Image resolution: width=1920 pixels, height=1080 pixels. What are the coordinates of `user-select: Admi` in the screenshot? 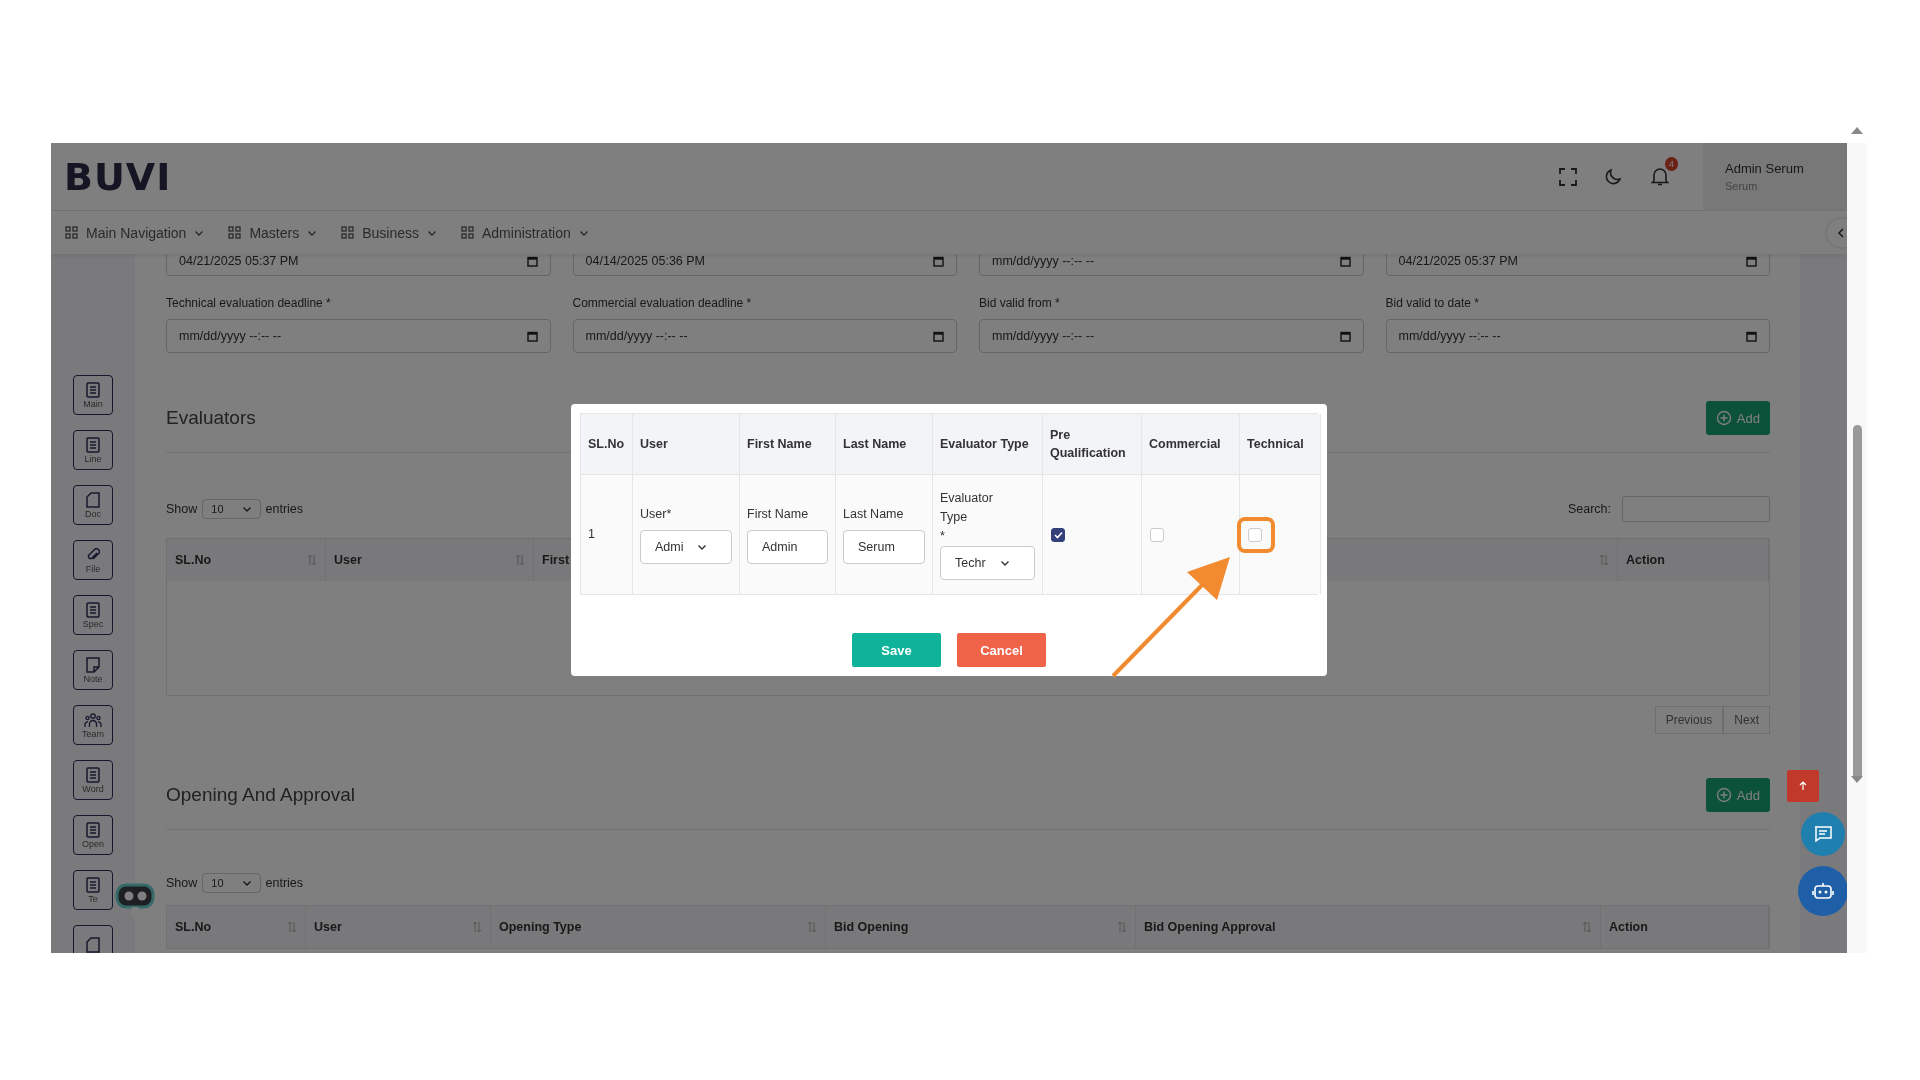 It's located at (686, 547).